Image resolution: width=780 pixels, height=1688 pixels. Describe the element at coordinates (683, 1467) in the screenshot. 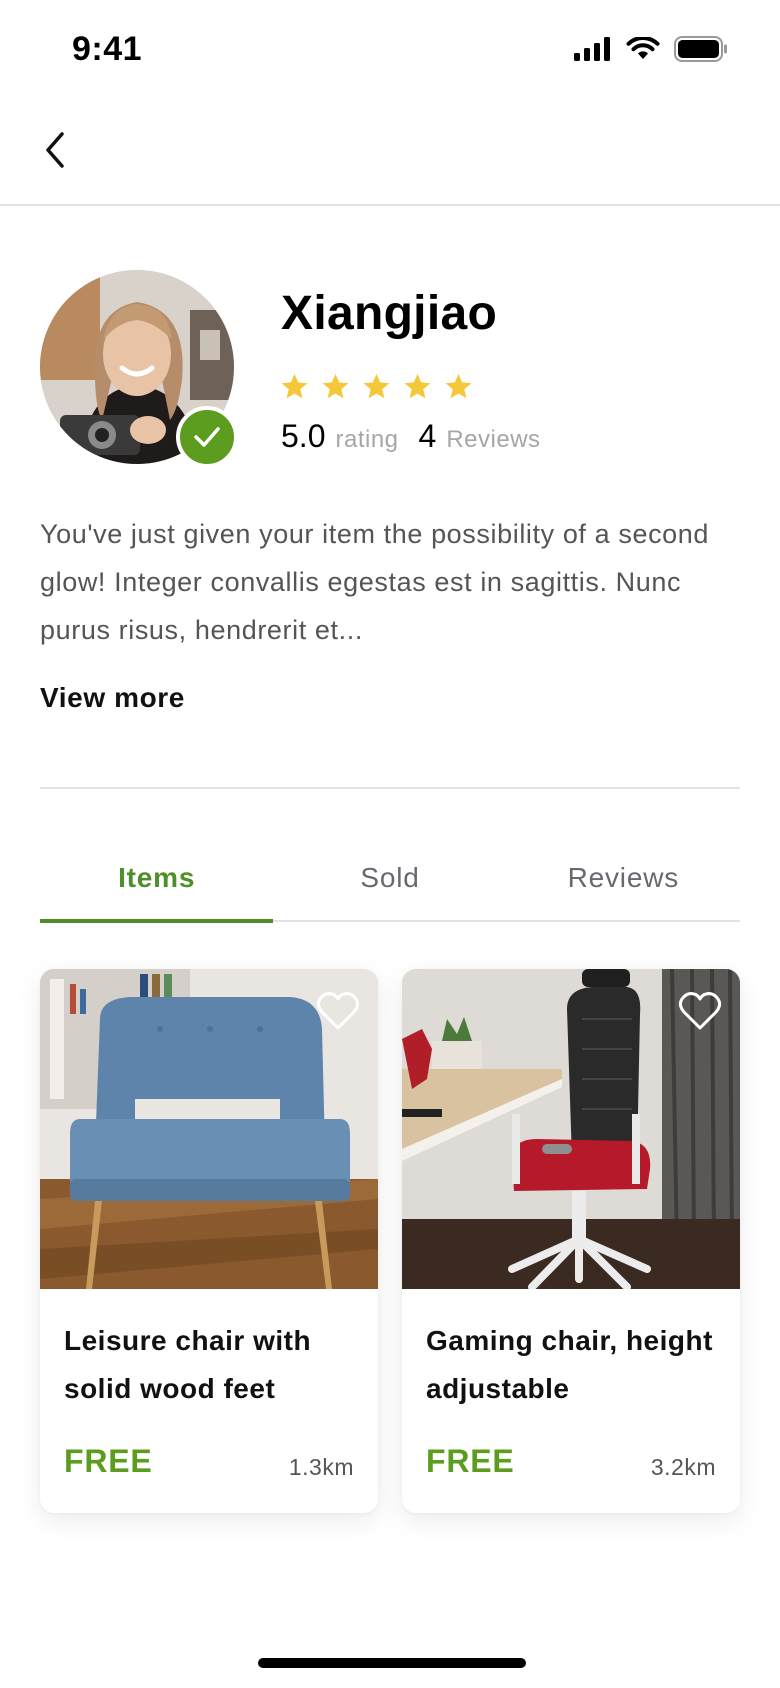

I see `item-distance: 3.2km` at that location.